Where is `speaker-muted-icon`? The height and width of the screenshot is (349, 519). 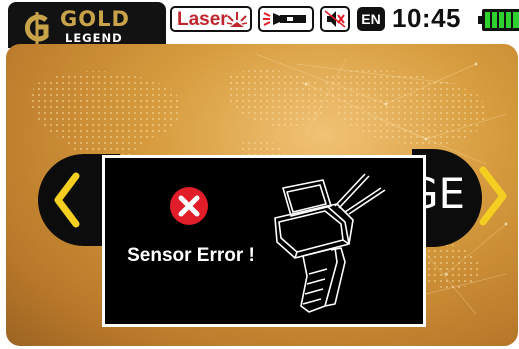 speaker-muted-icon is located at coordinates (335, 19).